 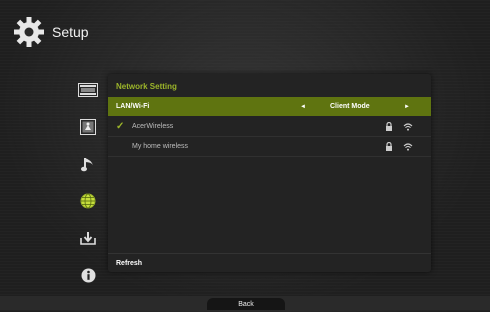 I want to click on lan-mode-value: Client Mode, so click(x=350, y=106).